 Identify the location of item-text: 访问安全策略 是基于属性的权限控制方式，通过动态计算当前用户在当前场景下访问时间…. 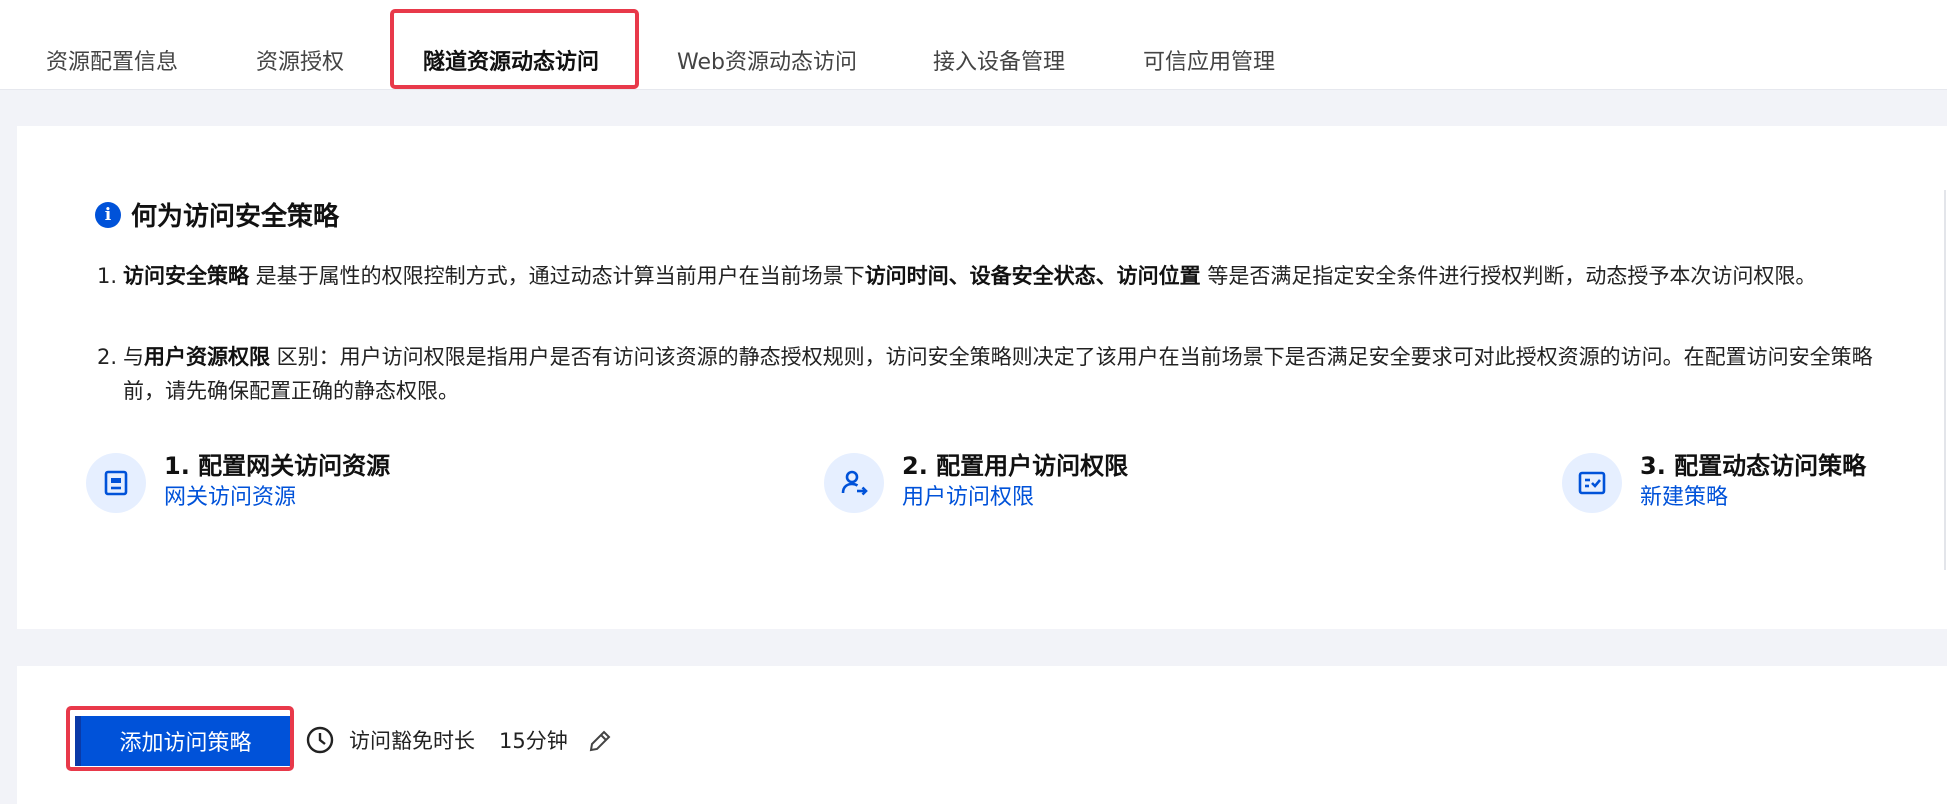
(1010, 276).